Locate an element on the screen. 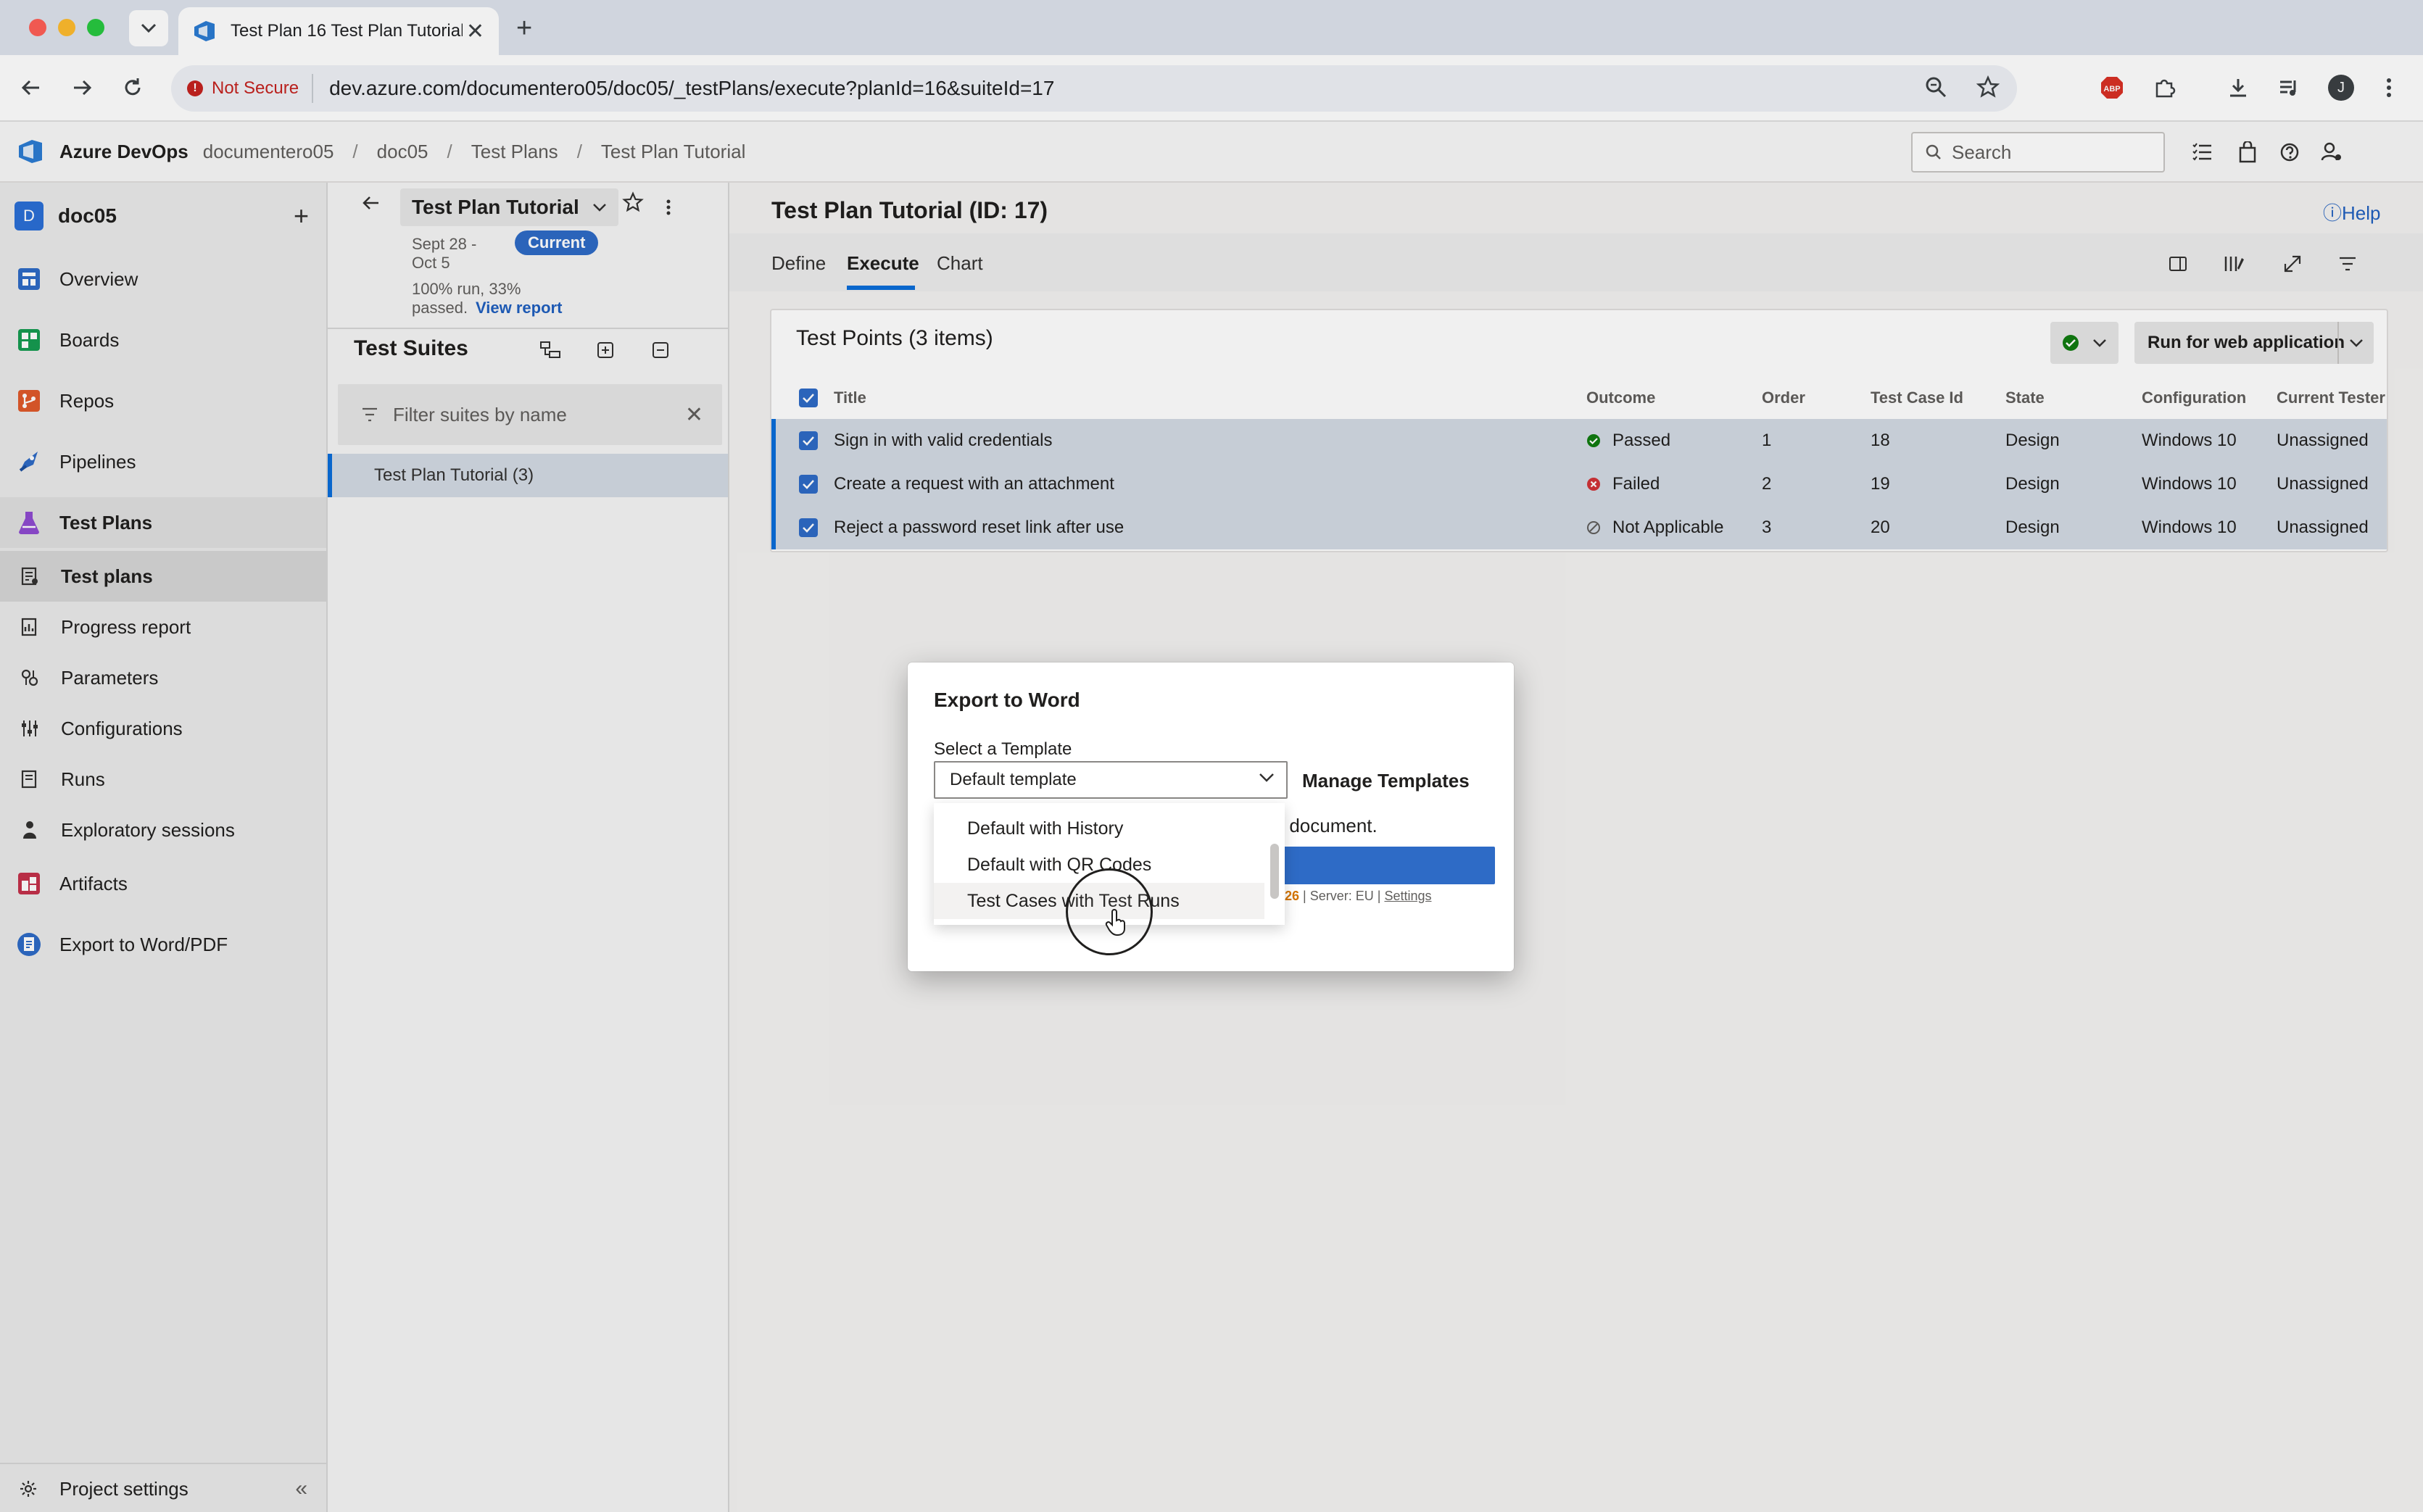 The width and height of the screenshot is (2423, 1512). template-selected-value: Default template is located at coordinates (1013, 779).